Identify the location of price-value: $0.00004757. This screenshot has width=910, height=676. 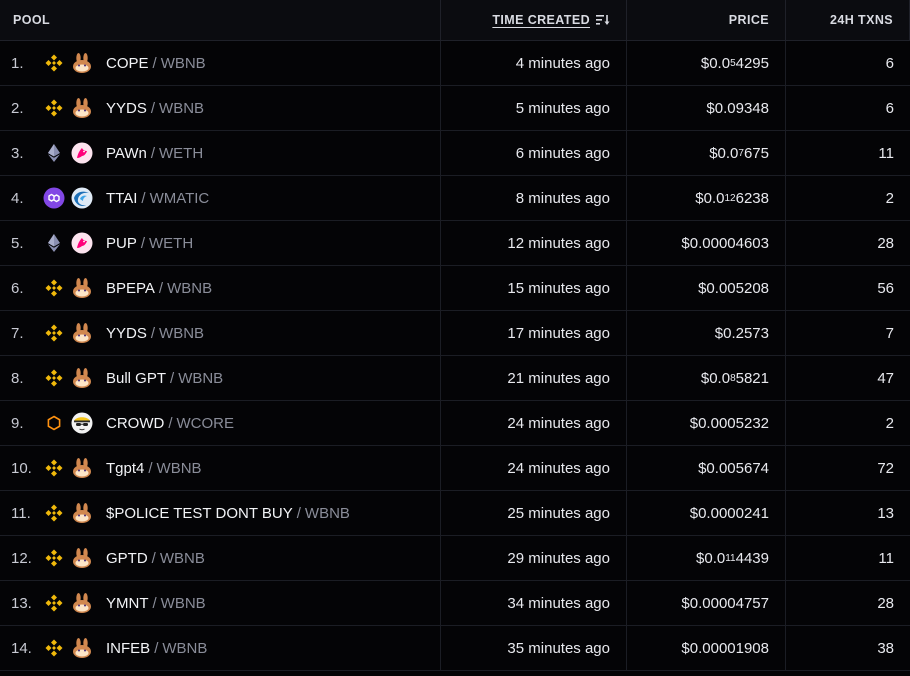
(725, 603).